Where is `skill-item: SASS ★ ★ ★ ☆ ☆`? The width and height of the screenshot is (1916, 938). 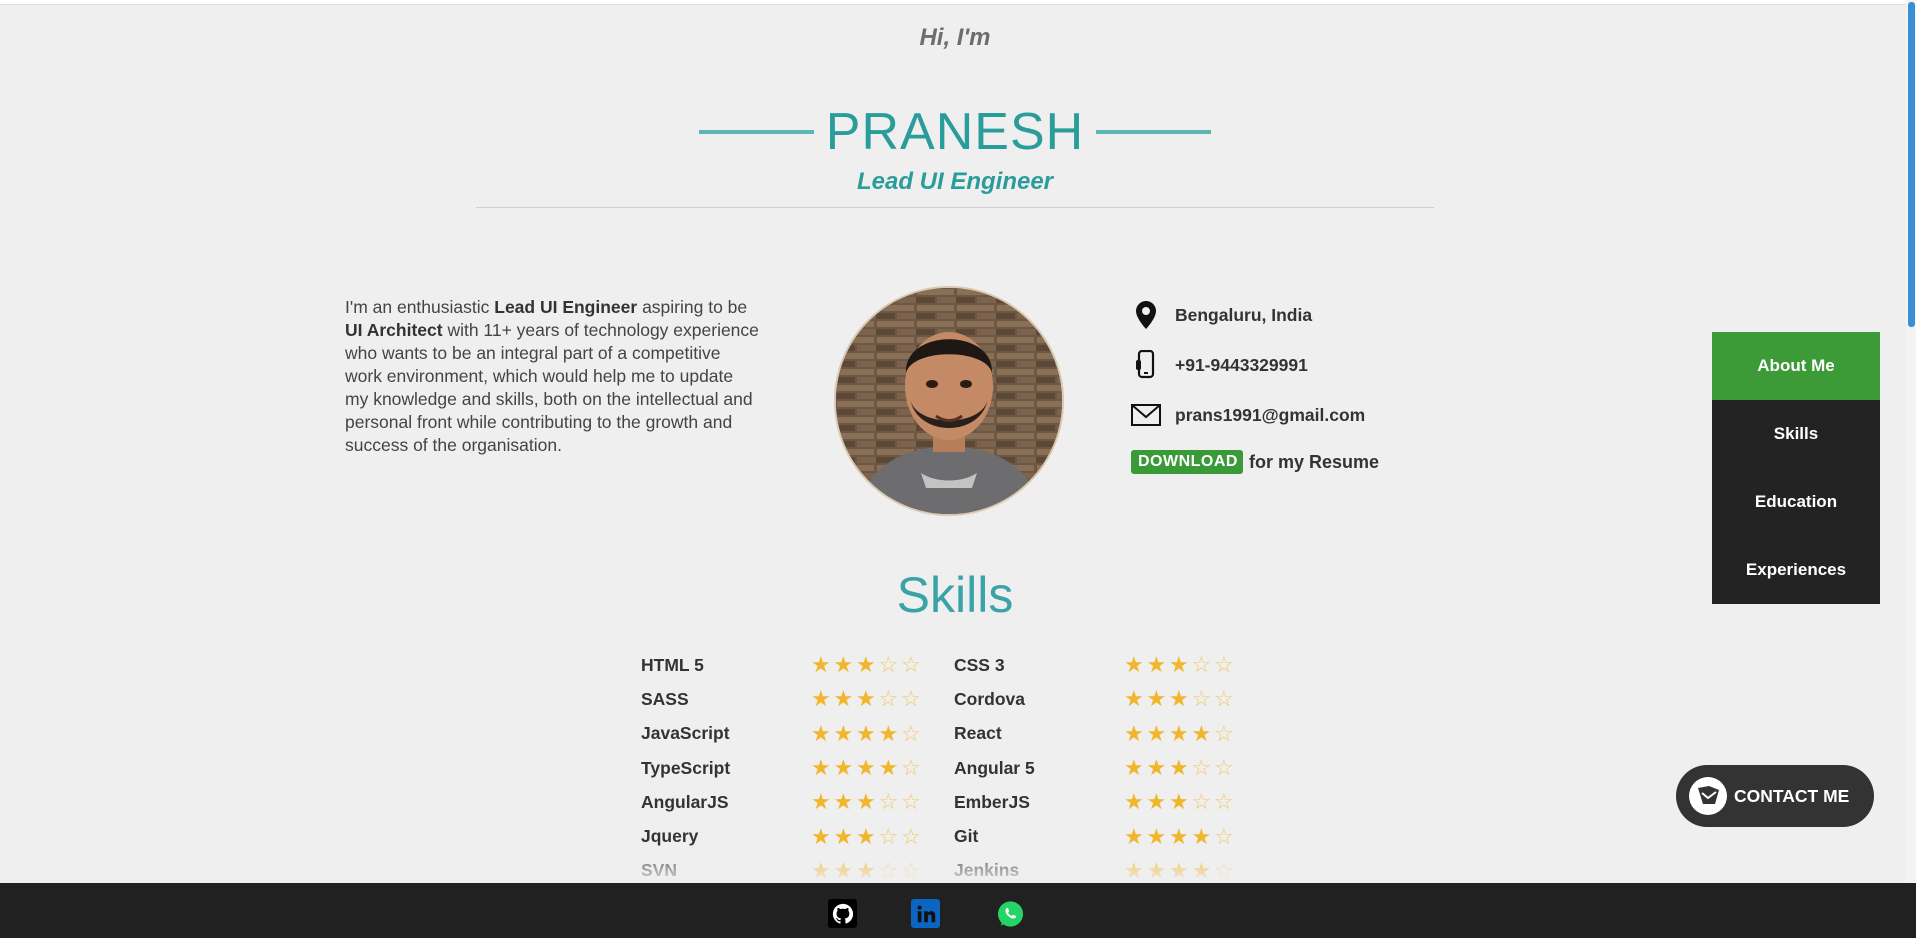 skill-item: SASS ★ ★ ★ ☆ ☆ is located at coordinates (797, 699).